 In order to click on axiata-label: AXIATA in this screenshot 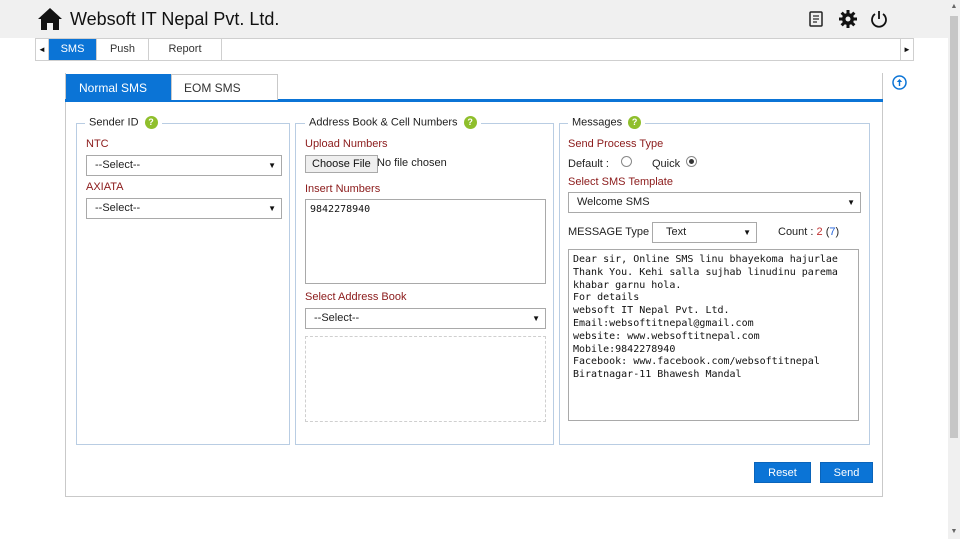, I will do `click(105, 187)`.